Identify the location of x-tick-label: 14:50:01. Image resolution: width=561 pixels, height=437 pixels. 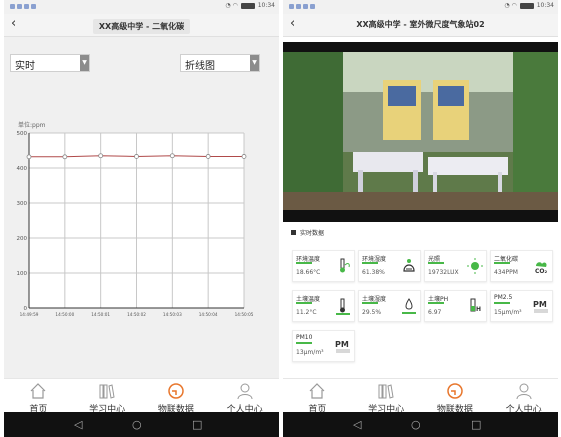
(100, 314).